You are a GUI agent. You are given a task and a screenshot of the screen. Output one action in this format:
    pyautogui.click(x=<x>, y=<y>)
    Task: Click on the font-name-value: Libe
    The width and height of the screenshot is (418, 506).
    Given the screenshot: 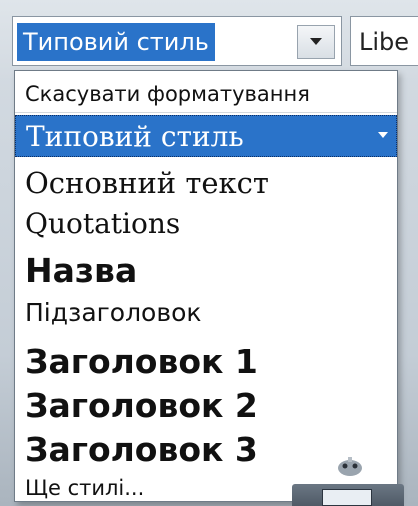 What is the action you would take?
    pyautogui.click(x=384, y=42)
    